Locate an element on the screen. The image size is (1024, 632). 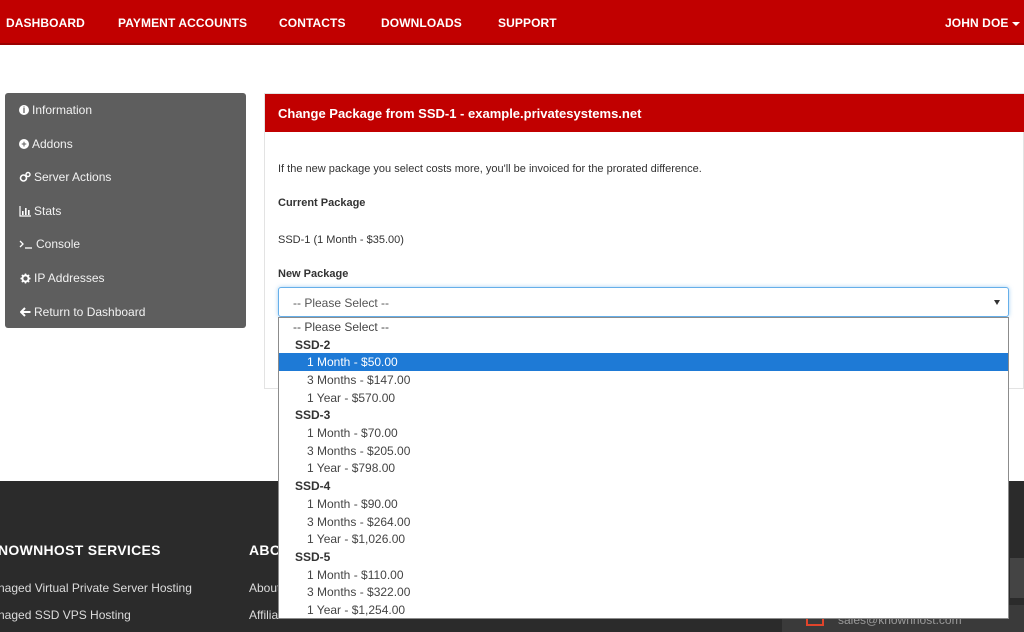
footer-heading-about: ABO is located at coordinates (265, 550).